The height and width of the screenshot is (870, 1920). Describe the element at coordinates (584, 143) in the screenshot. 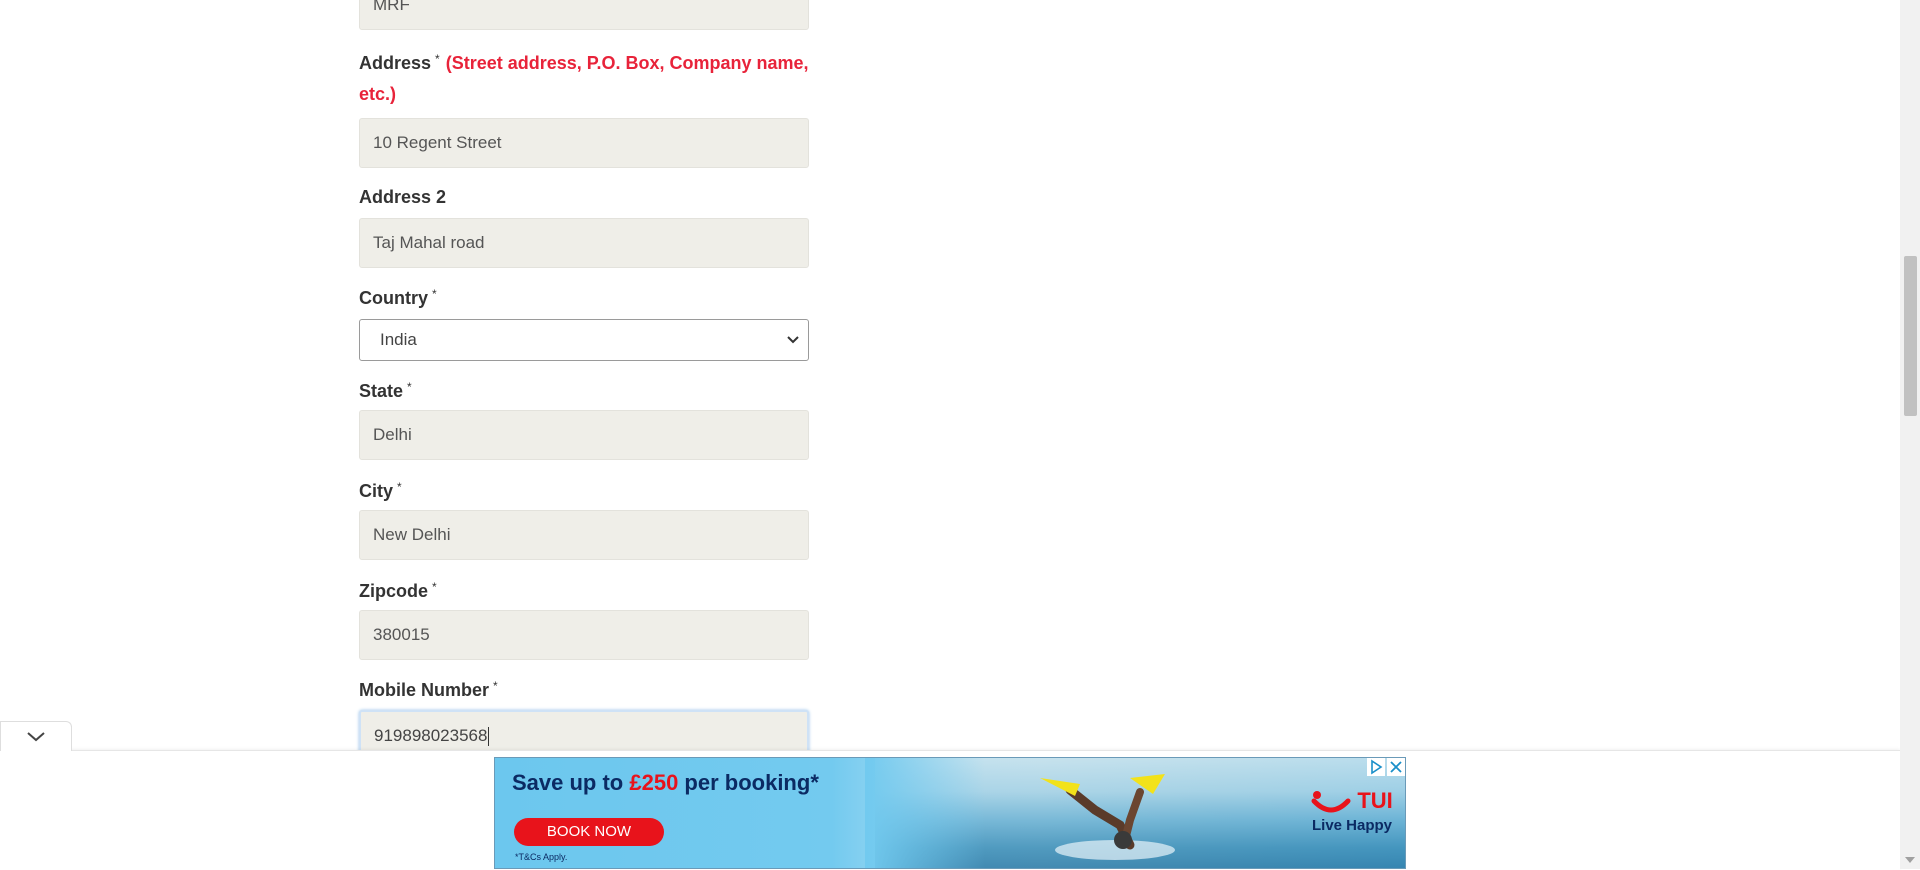

I see `address-field: 10 Regent Street` at that location.